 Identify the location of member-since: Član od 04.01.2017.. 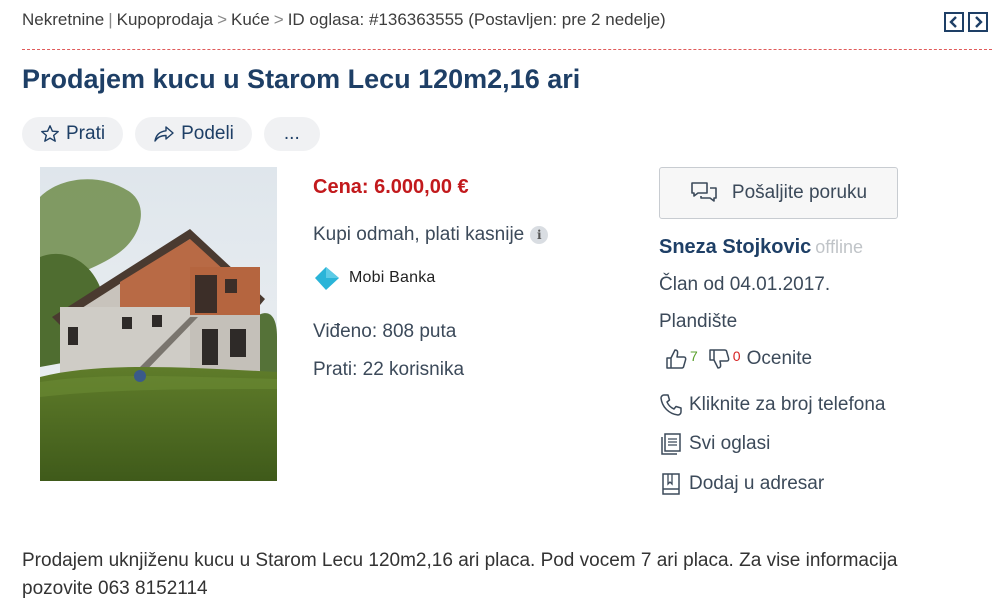
(745, 284).